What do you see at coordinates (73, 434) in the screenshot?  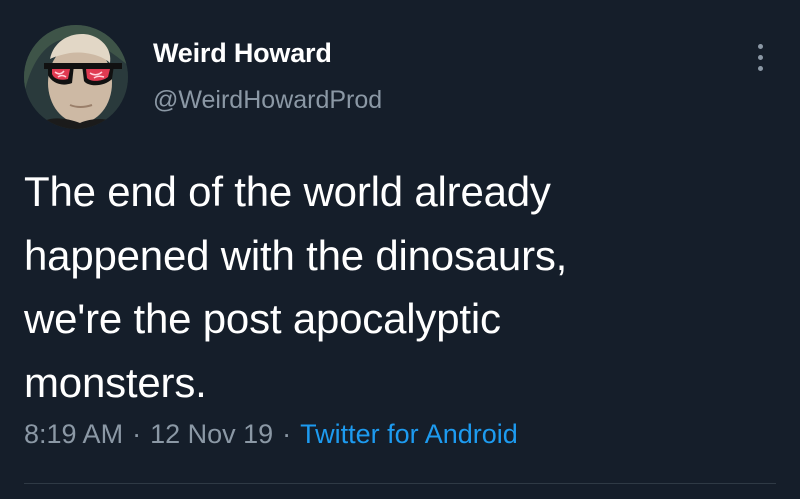 I see `tweet-time: 8:19 AM` at bounding box center [73, 434].